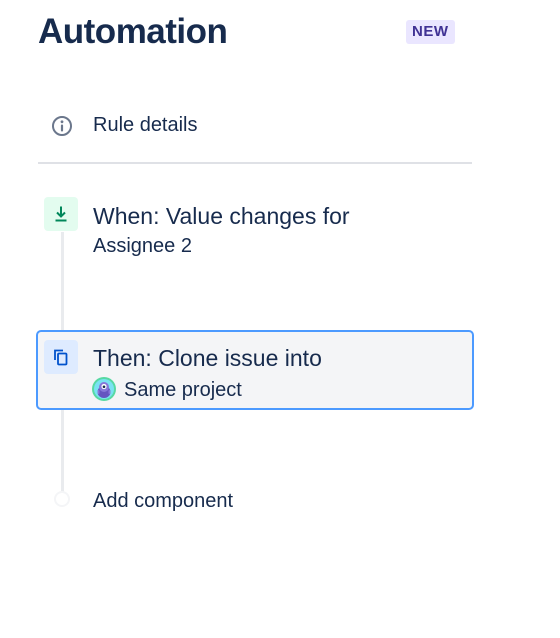 The width and height of the screenshot is (560, 638). I want to click on branch-arrow-down-icon, so click(61, 214).